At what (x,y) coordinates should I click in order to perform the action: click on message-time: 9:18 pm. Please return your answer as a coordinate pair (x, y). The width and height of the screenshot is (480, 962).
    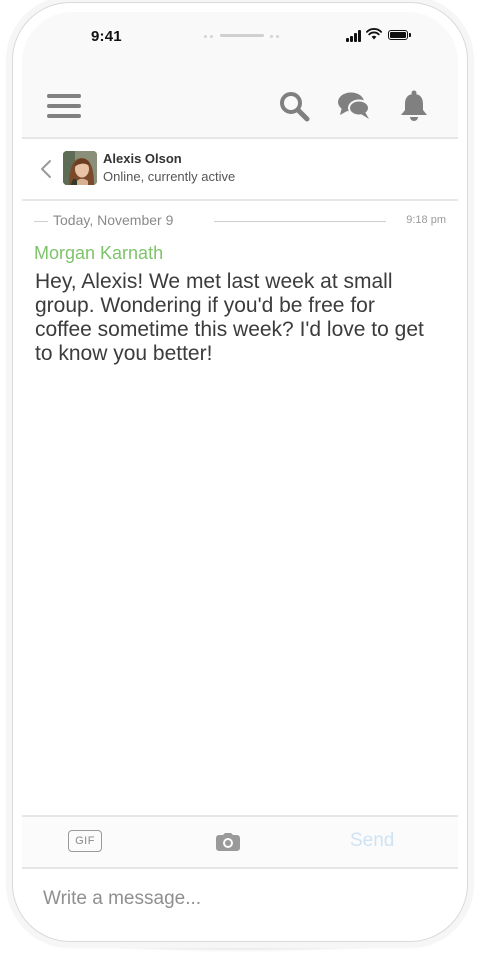
    Looking at the image, I should click on (426, 220).